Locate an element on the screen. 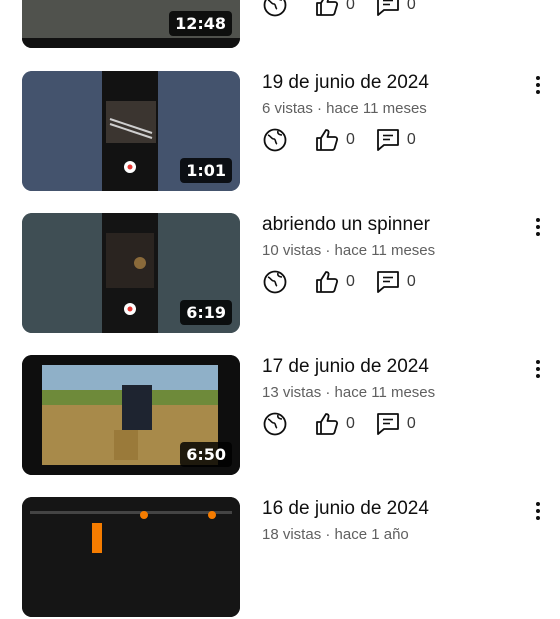 This screenshot has width=560, height=619. video-meta: 18 vistas · hace 1 año is located at coordinates (335, 534).